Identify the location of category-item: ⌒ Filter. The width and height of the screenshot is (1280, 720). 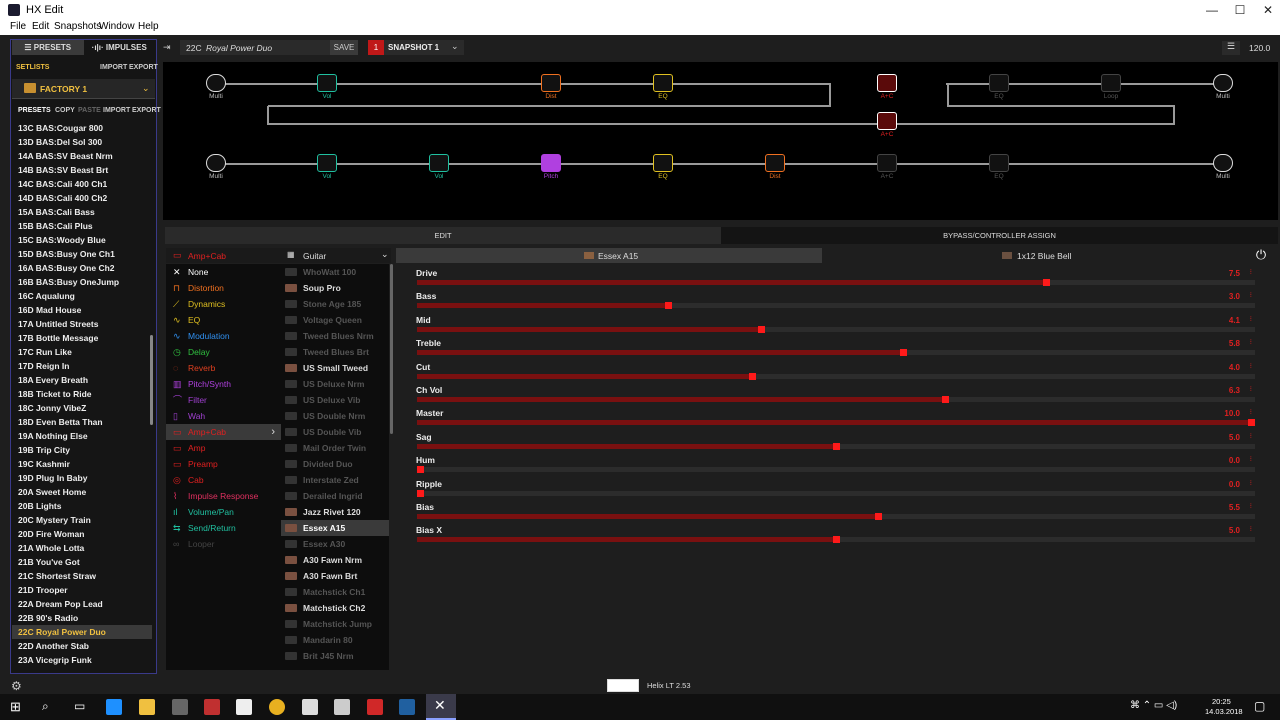
(223, 400).